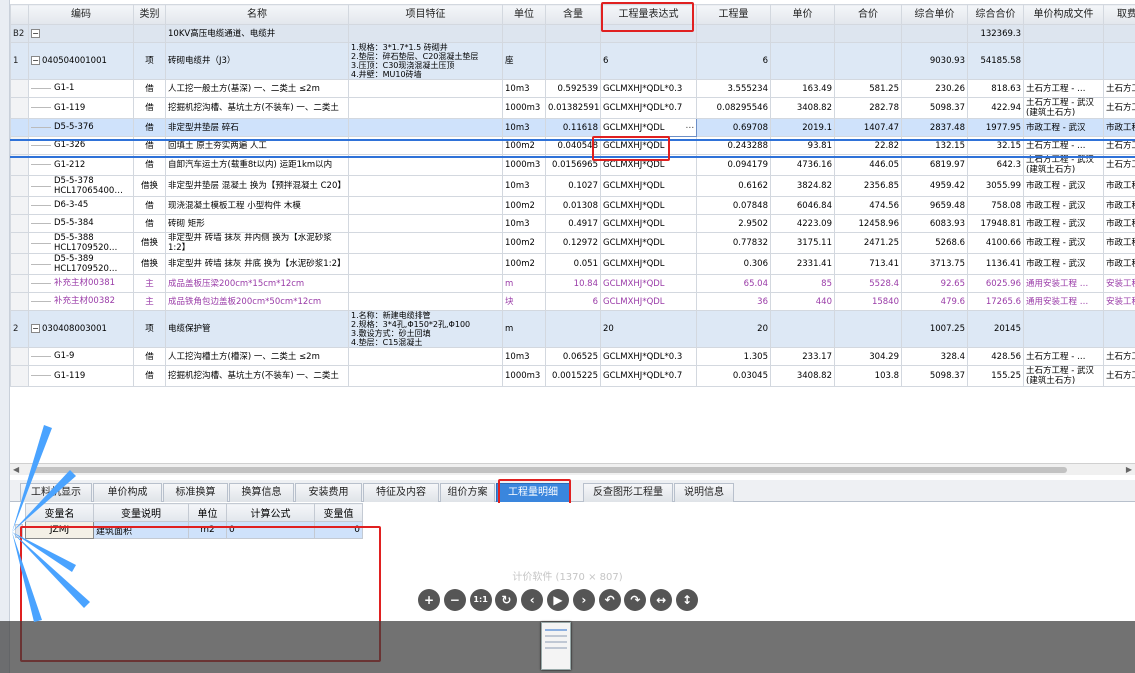 The image size is (1135, 673). Describe the element at coordinates (648, 14) in the screenshot. I see `col-header-7: 工程量表达式` at that location.